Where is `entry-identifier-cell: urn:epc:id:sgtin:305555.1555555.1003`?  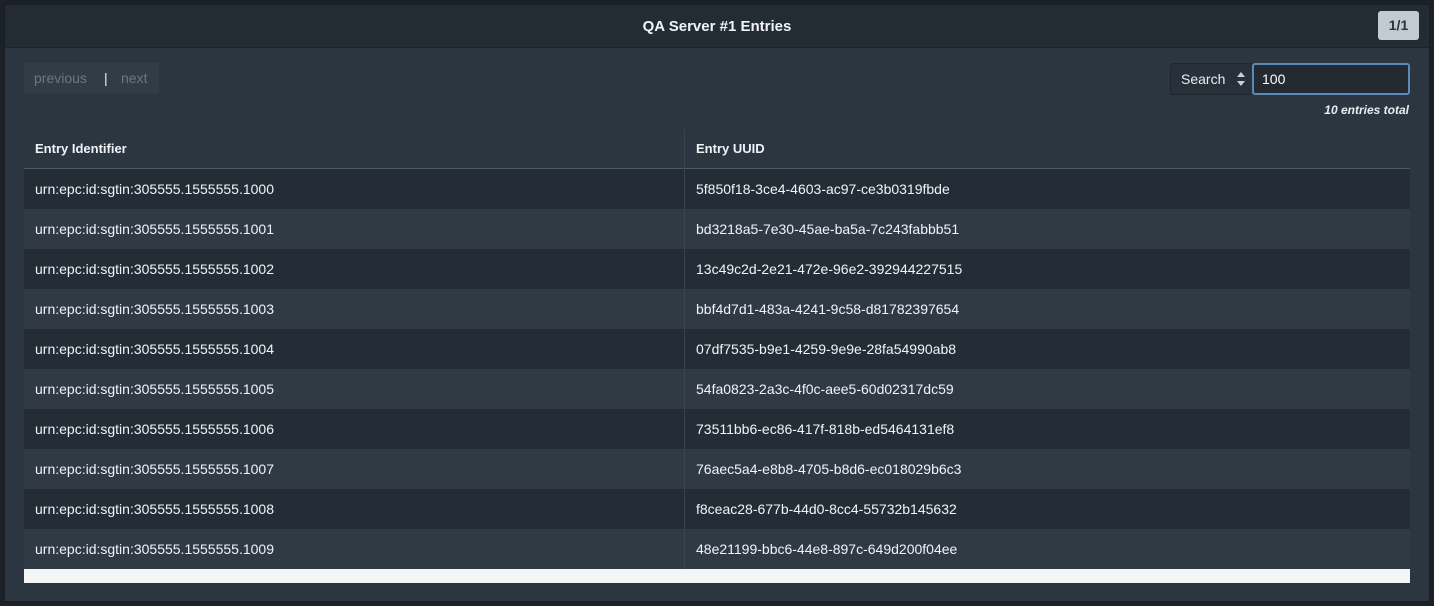
entry-identifier-cell: urn:epc:id:sgtin:305555.1555555.1003 is located at coordinates (154, 309).